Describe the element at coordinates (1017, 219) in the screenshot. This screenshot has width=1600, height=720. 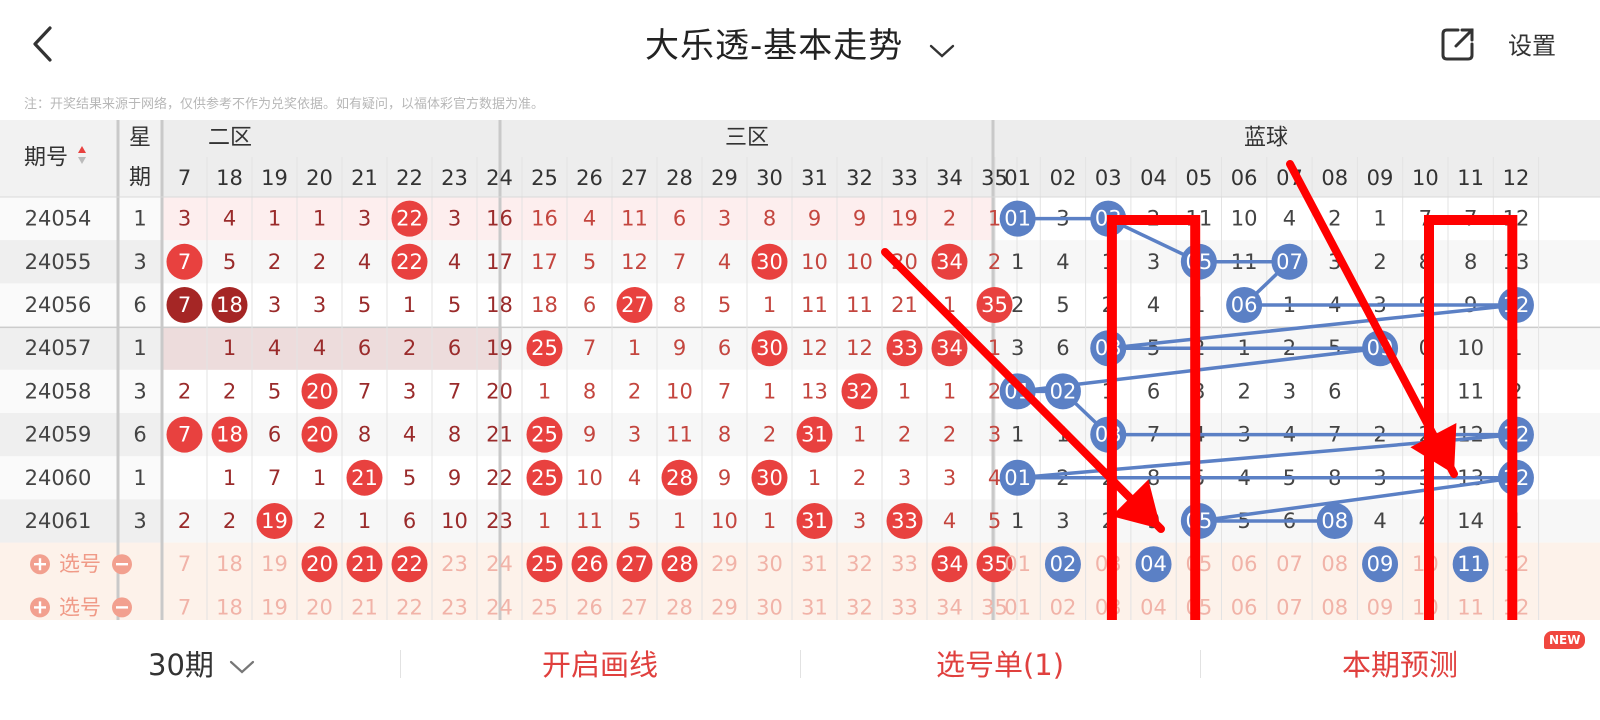
I see `blue-ball-number: 01` at that location.